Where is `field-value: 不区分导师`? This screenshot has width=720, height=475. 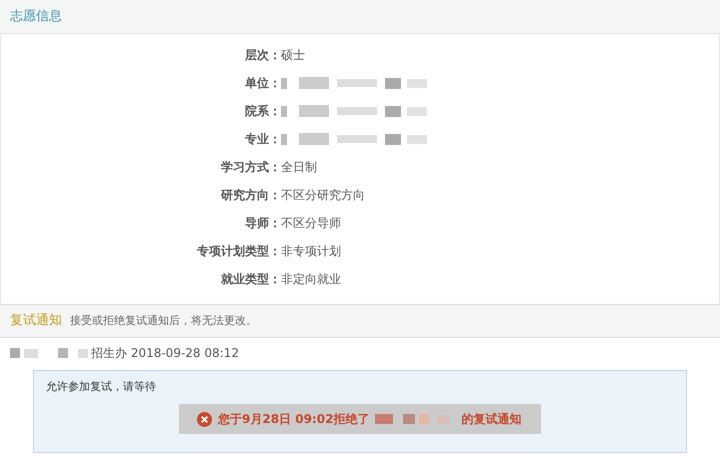 field-value: 不区分导师 is located at coordinates (311, 223).